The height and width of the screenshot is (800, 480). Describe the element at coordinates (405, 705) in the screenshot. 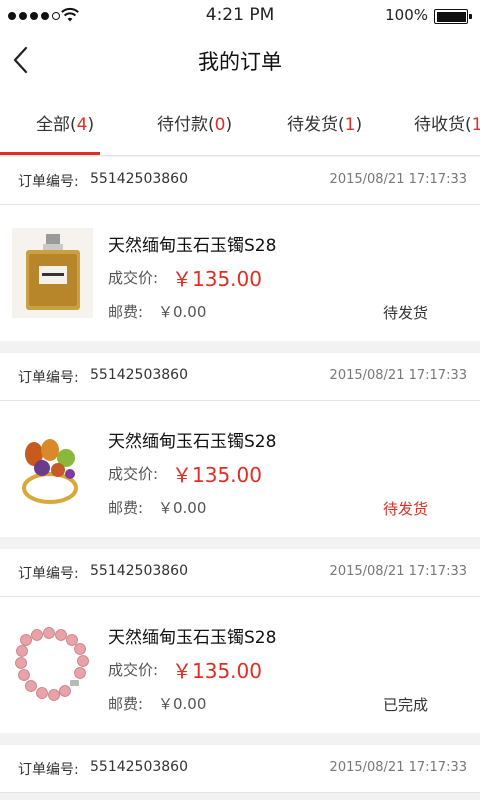

I see `order-status: 已完成` at that location.